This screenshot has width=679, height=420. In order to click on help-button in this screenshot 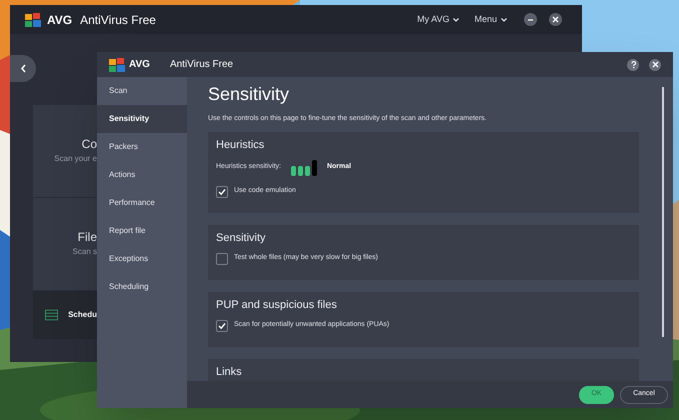, I will do `click(633, 64)`.